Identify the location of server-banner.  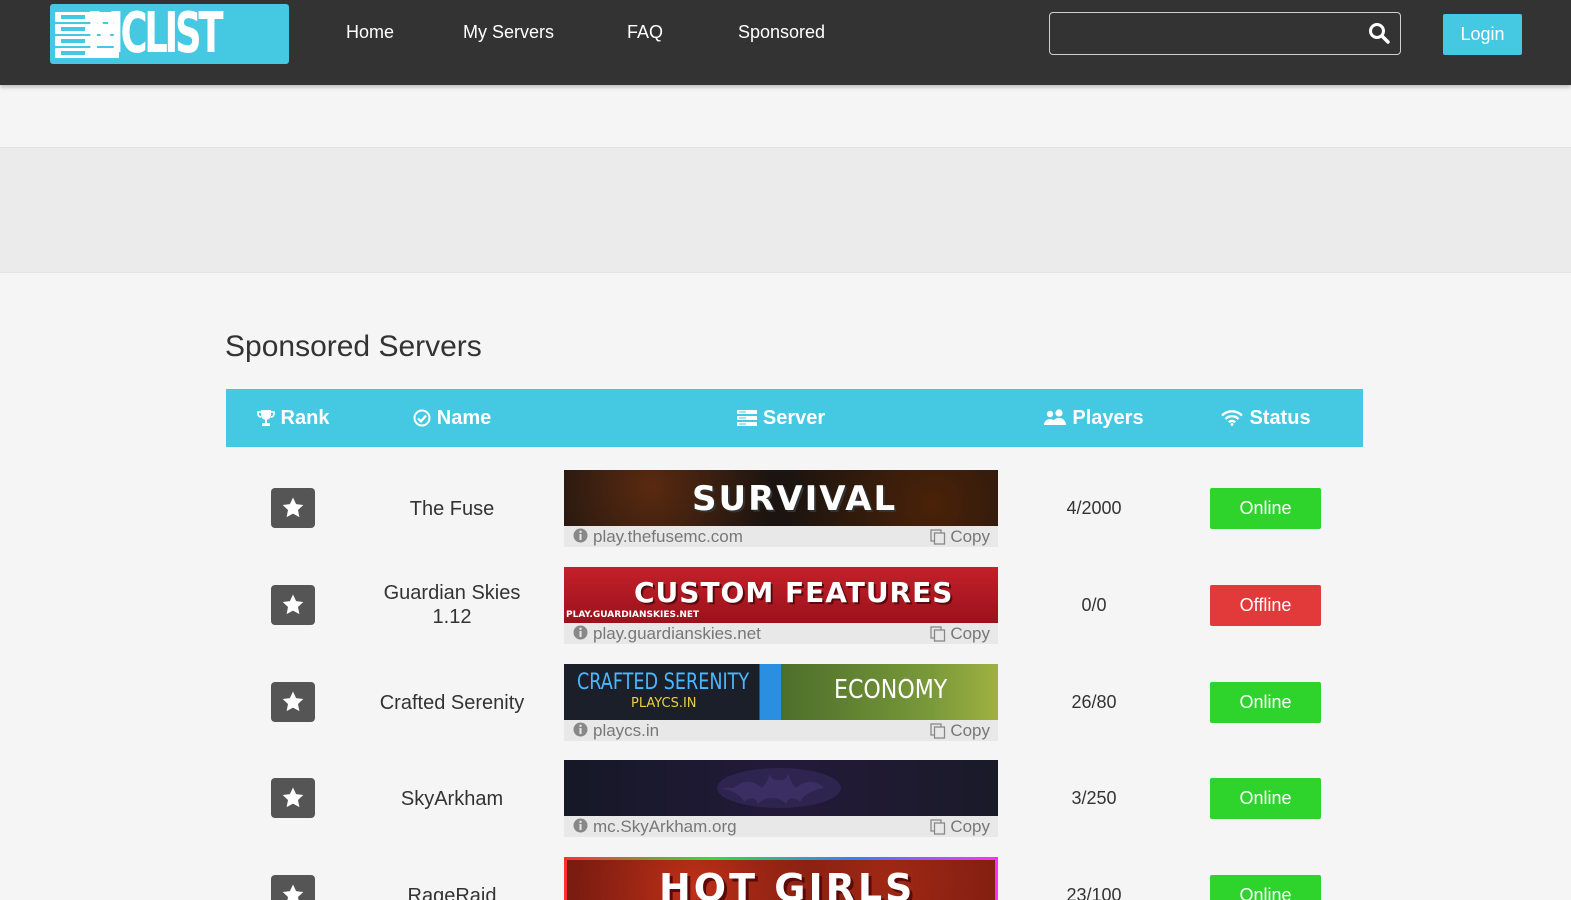
(781, 788).